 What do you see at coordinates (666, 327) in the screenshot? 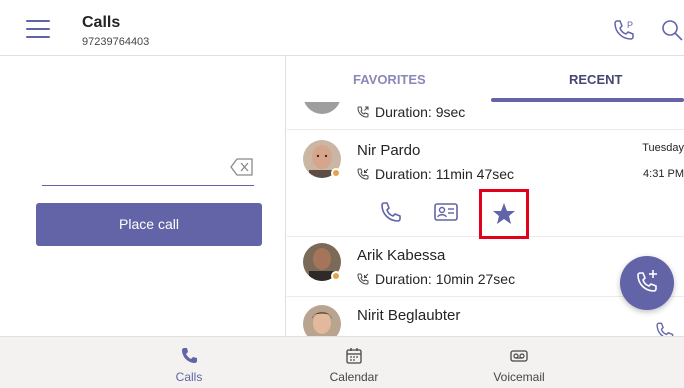
I see `call-icon` at bounding box center [666, 327].